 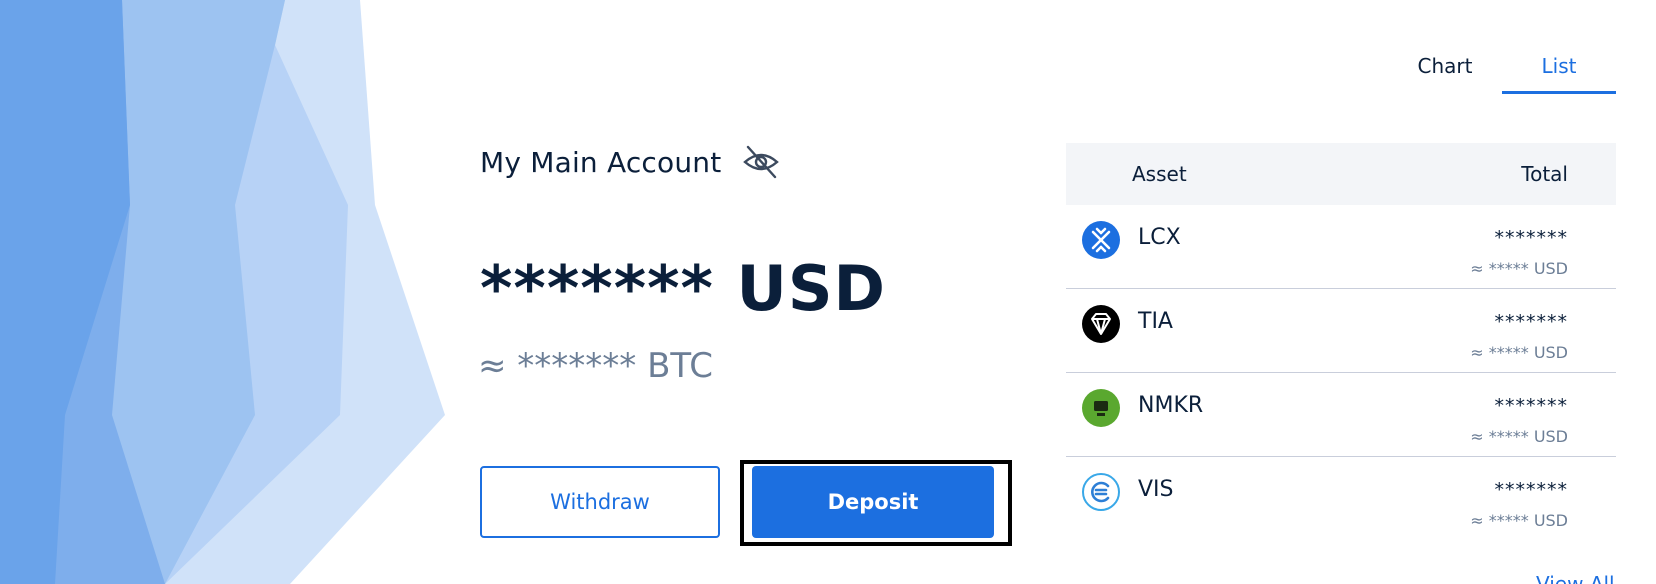 What do you see at coordinates (1155, 321) in the screenshot?
I see `asset-symbol: TIA` at bounding box center [1155, 321].